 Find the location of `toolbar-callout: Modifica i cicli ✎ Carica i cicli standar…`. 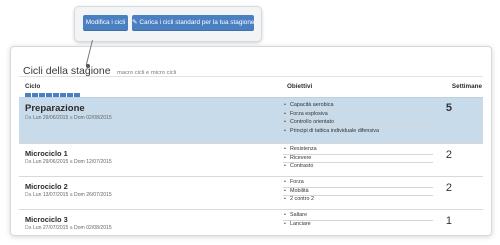

toolbar-callout: Modifica i cicli ✎ Carica i cicli standar… is located at coordinates (168, 24).